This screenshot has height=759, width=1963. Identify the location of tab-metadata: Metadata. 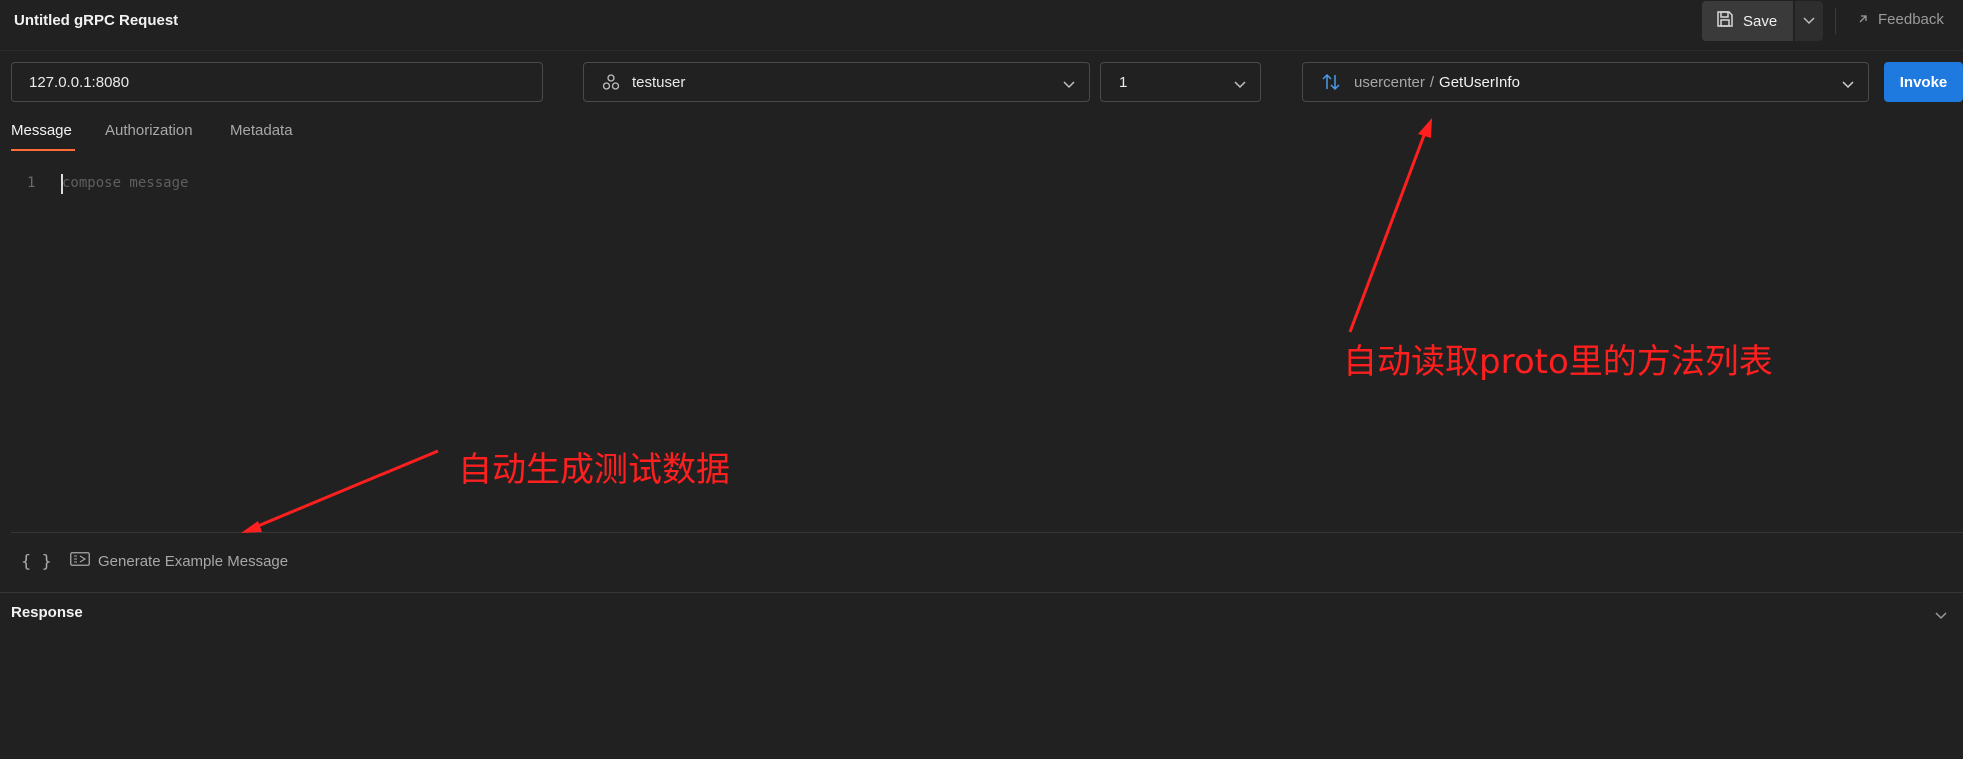
(261, 130).